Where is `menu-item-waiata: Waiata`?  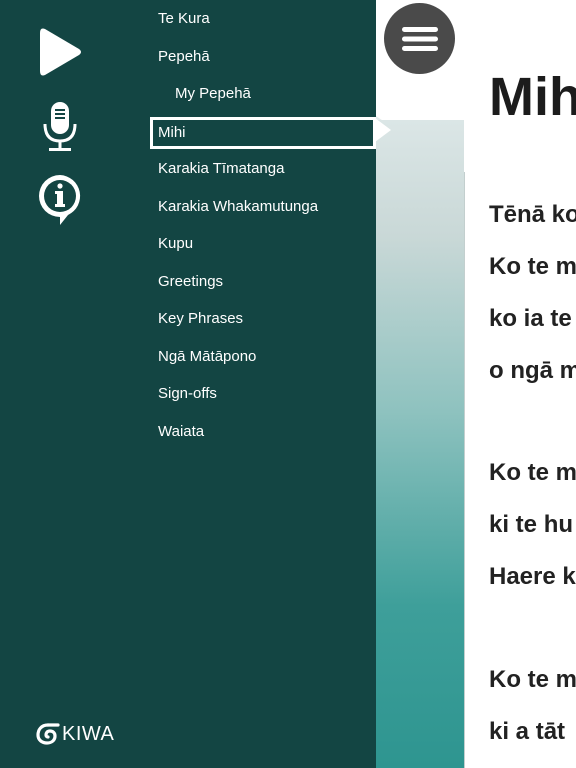 menu-item-waiata: Waiata is located at coordinates (263, 432).